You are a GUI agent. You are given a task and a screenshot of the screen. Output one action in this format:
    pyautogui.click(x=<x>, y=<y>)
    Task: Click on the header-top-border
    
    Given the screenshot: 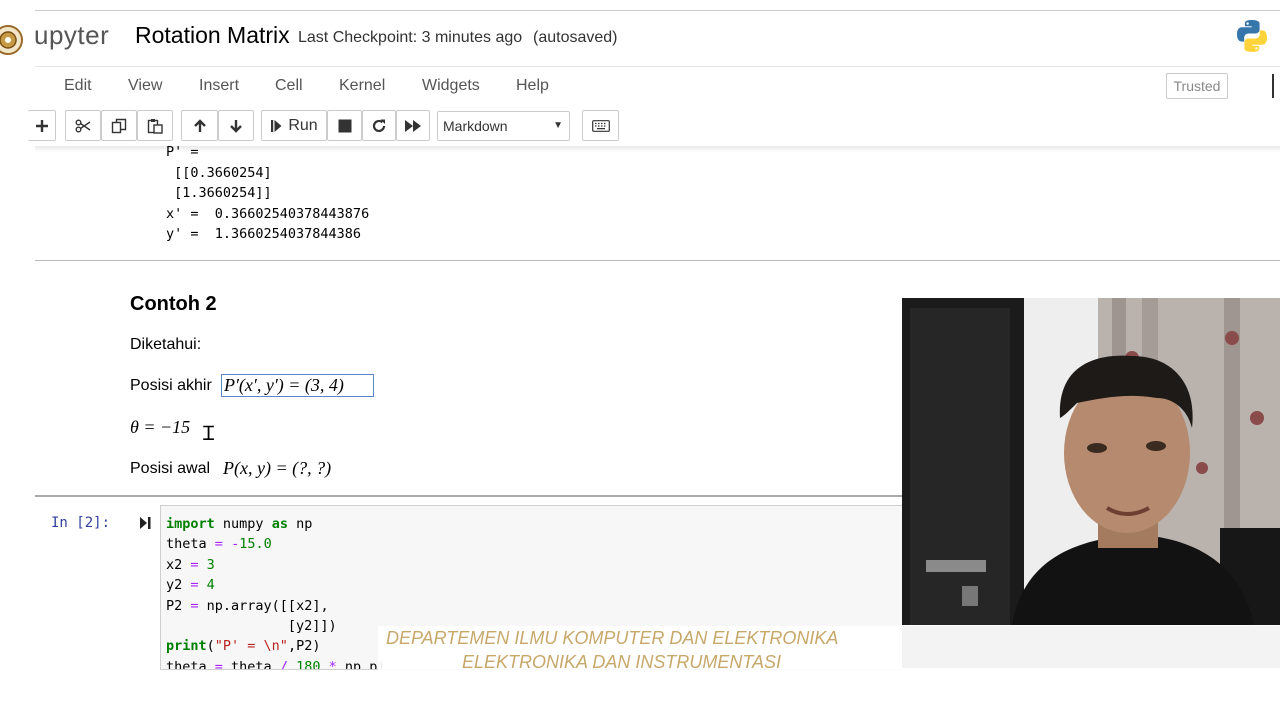 What is the action you would take?
    pyautogui.click(x=657, y=10)
    